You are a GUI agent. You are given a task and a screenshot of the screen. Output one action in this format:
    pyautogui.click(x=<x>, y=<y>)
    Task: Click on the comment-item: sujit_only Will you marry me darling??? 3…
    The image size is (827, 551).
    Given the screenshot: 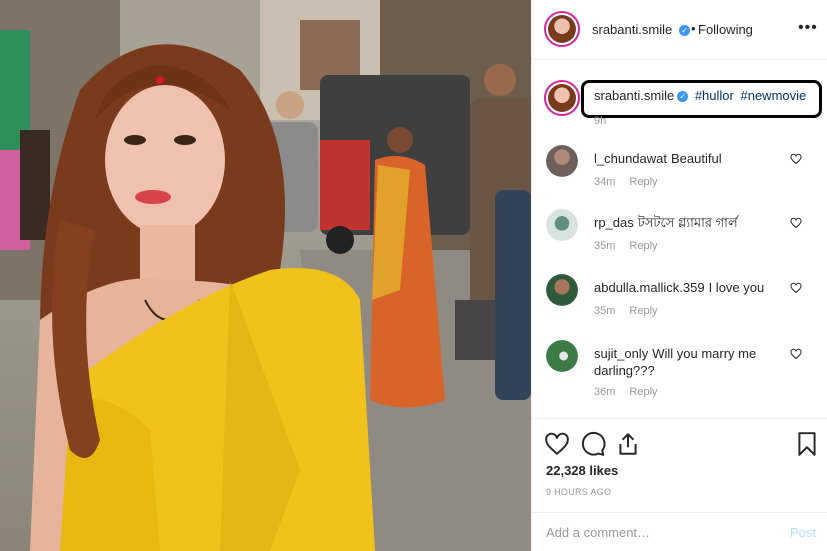 What is the action you would take?
    pyautogui.click(x=679, y=370)
    